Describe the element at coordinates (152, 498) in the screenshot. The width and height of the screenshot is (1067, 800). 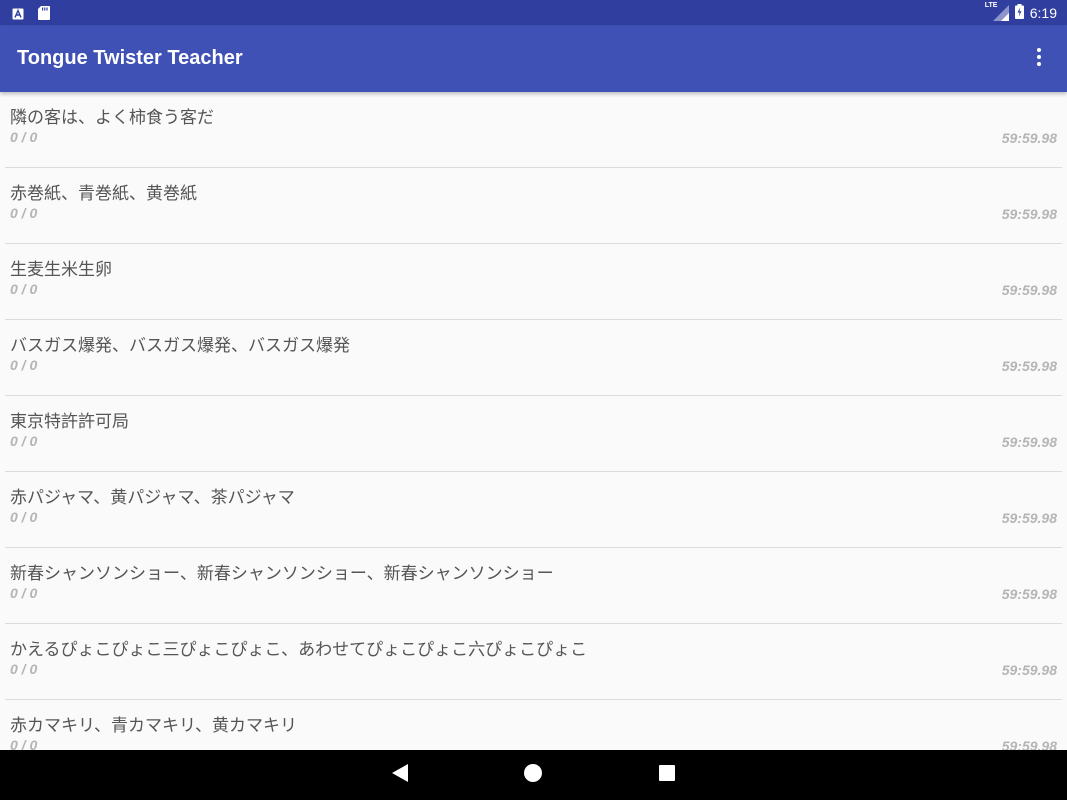
I see `twister-title: 赤パジャマ、黄パジャマ、茶パジャマ` at that location.